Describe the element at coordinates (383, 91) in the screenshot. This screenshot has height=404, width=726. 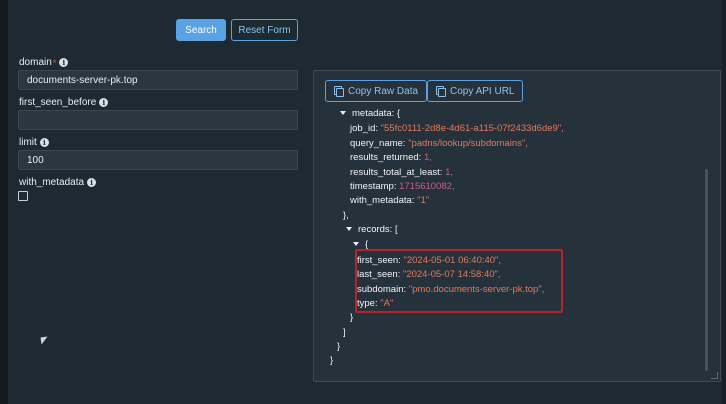
I see `copy-raw-data-label: Copy Raw Data` at that location.